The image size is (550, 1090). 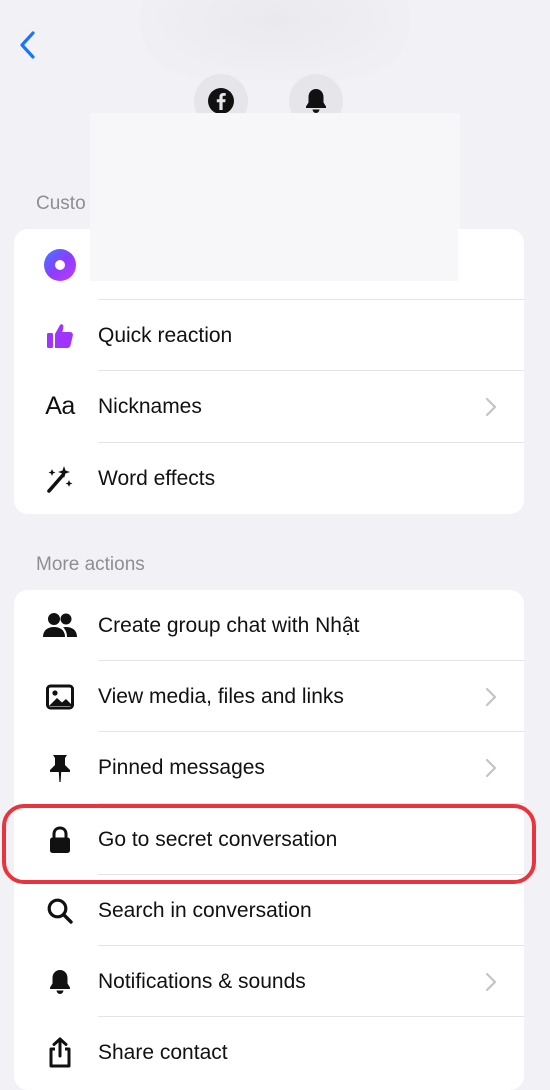 I want to click on pinned-messages-label: Pinned messages, so click(x=181, y=767).